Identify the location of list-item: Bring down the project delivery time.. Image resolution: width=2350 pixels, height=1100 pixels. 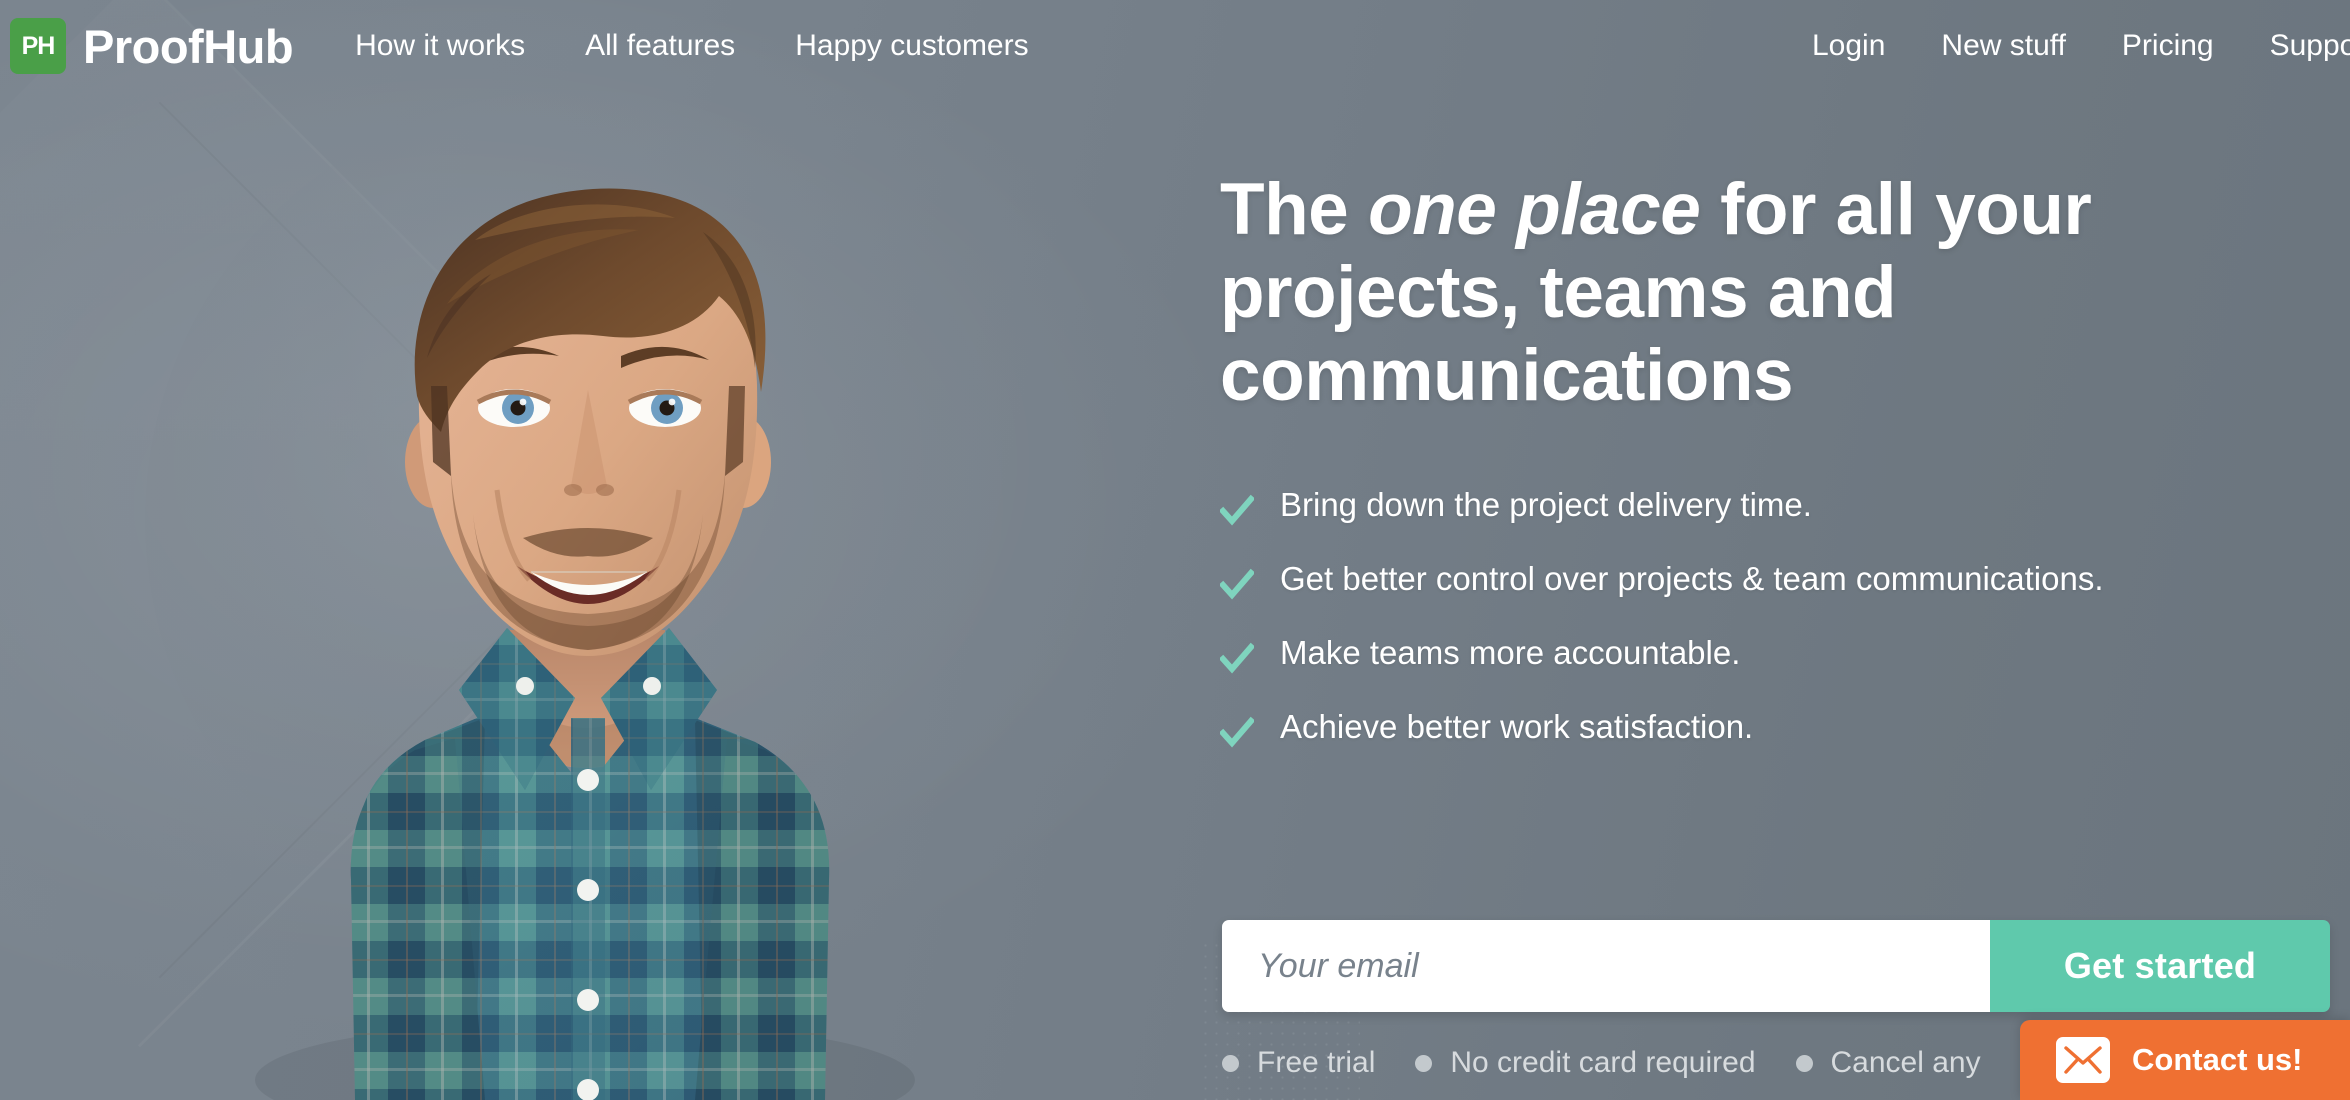
(1770, 506).